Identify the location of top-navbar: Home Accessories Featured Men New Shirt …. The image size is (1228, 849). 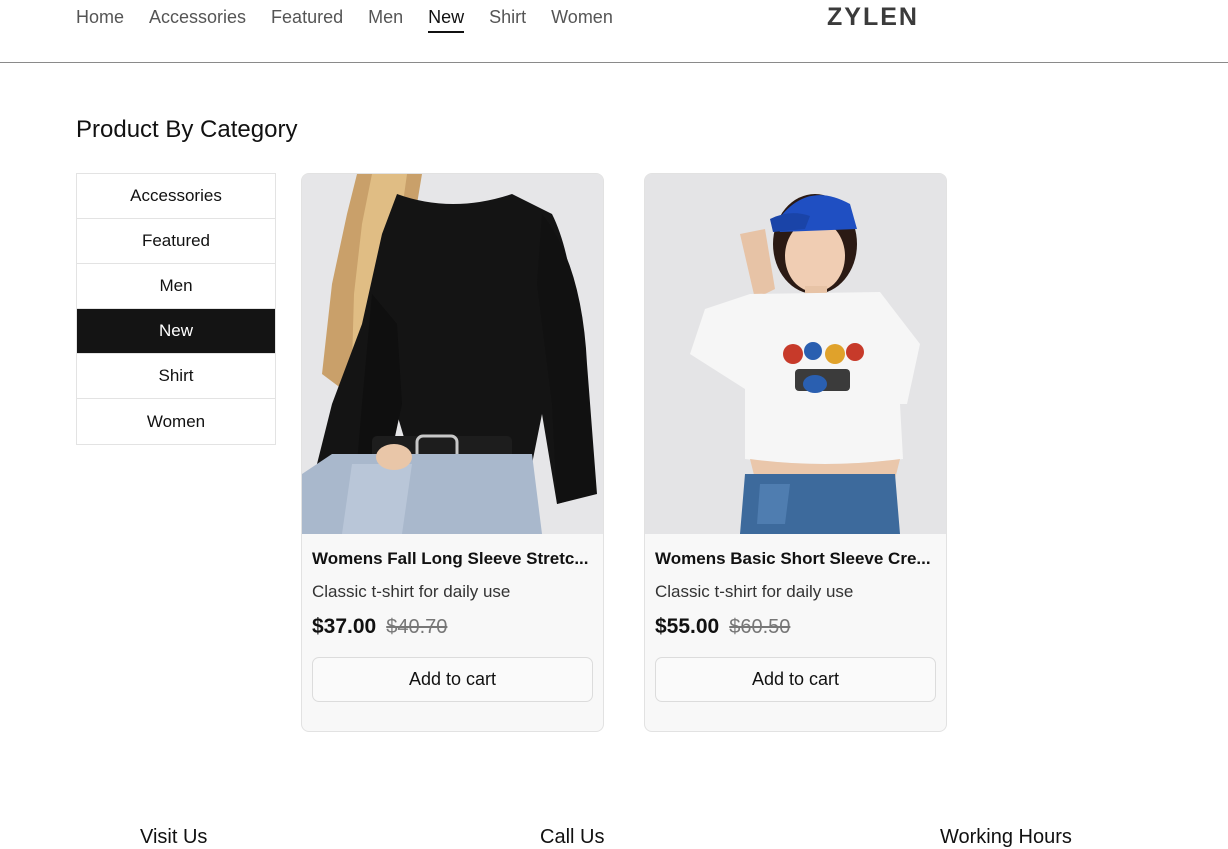
(614, 31).